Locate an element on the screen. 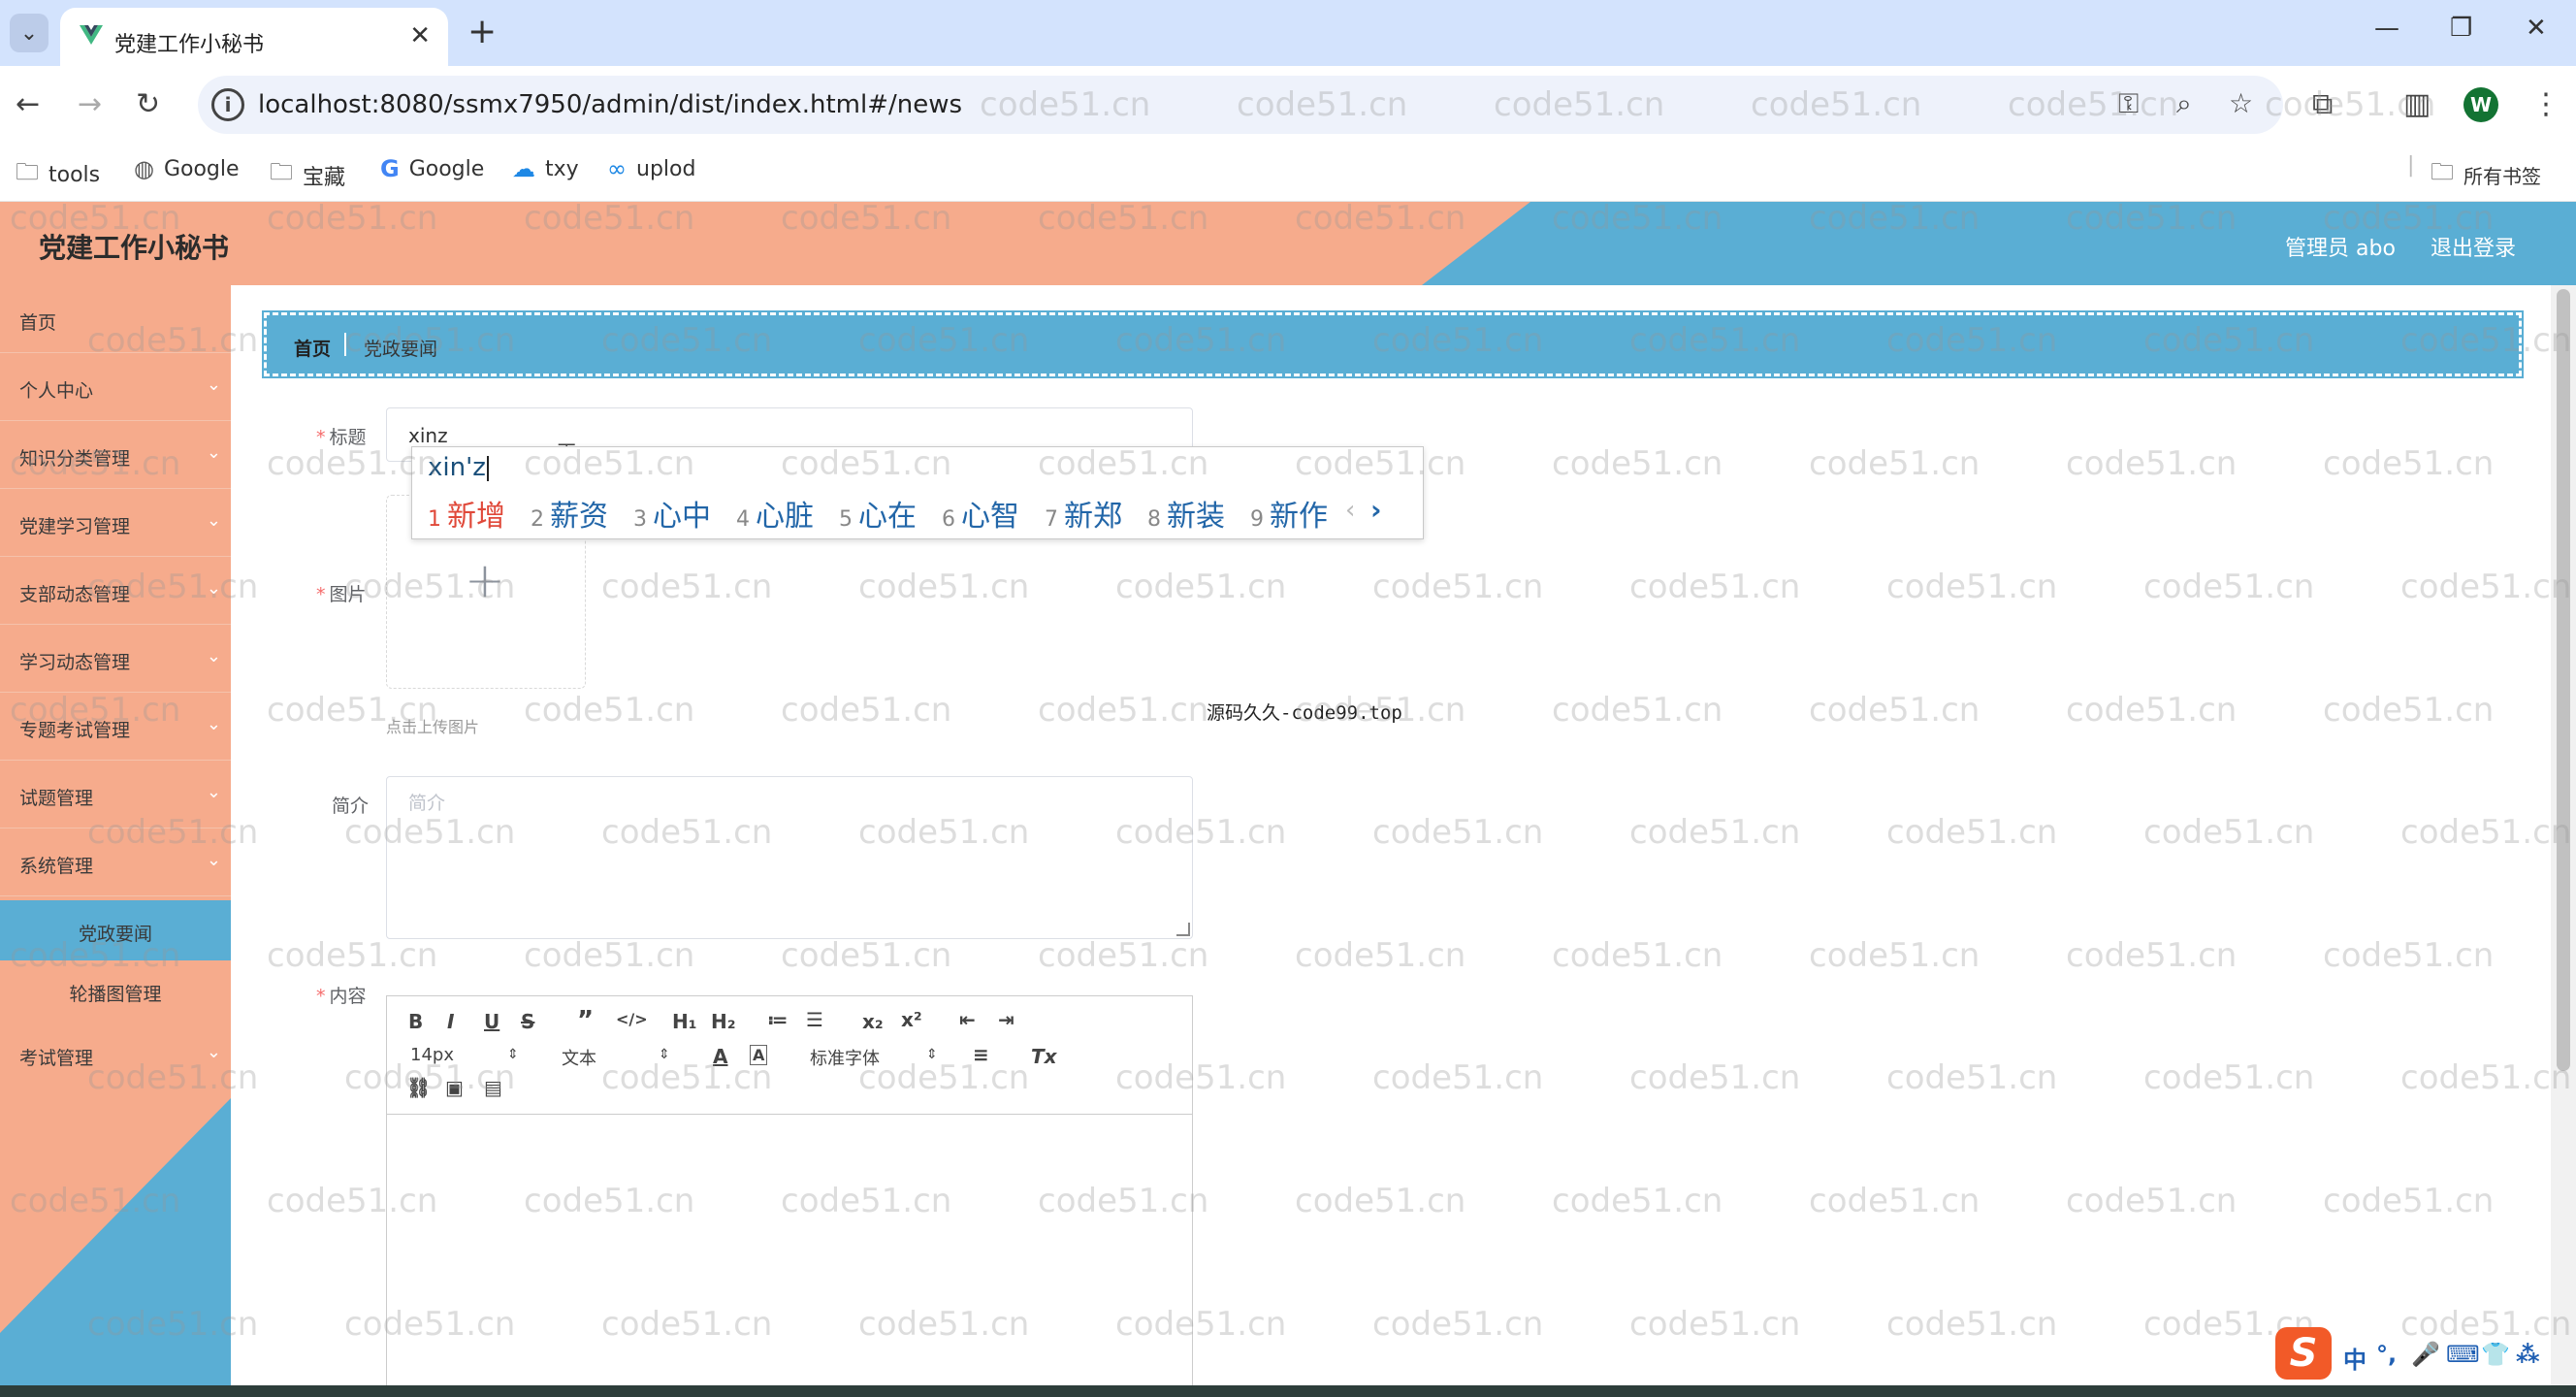 The image size is (2576, 1397). ime-candidate: 2 薪资 is located at coordinates (569, 517).